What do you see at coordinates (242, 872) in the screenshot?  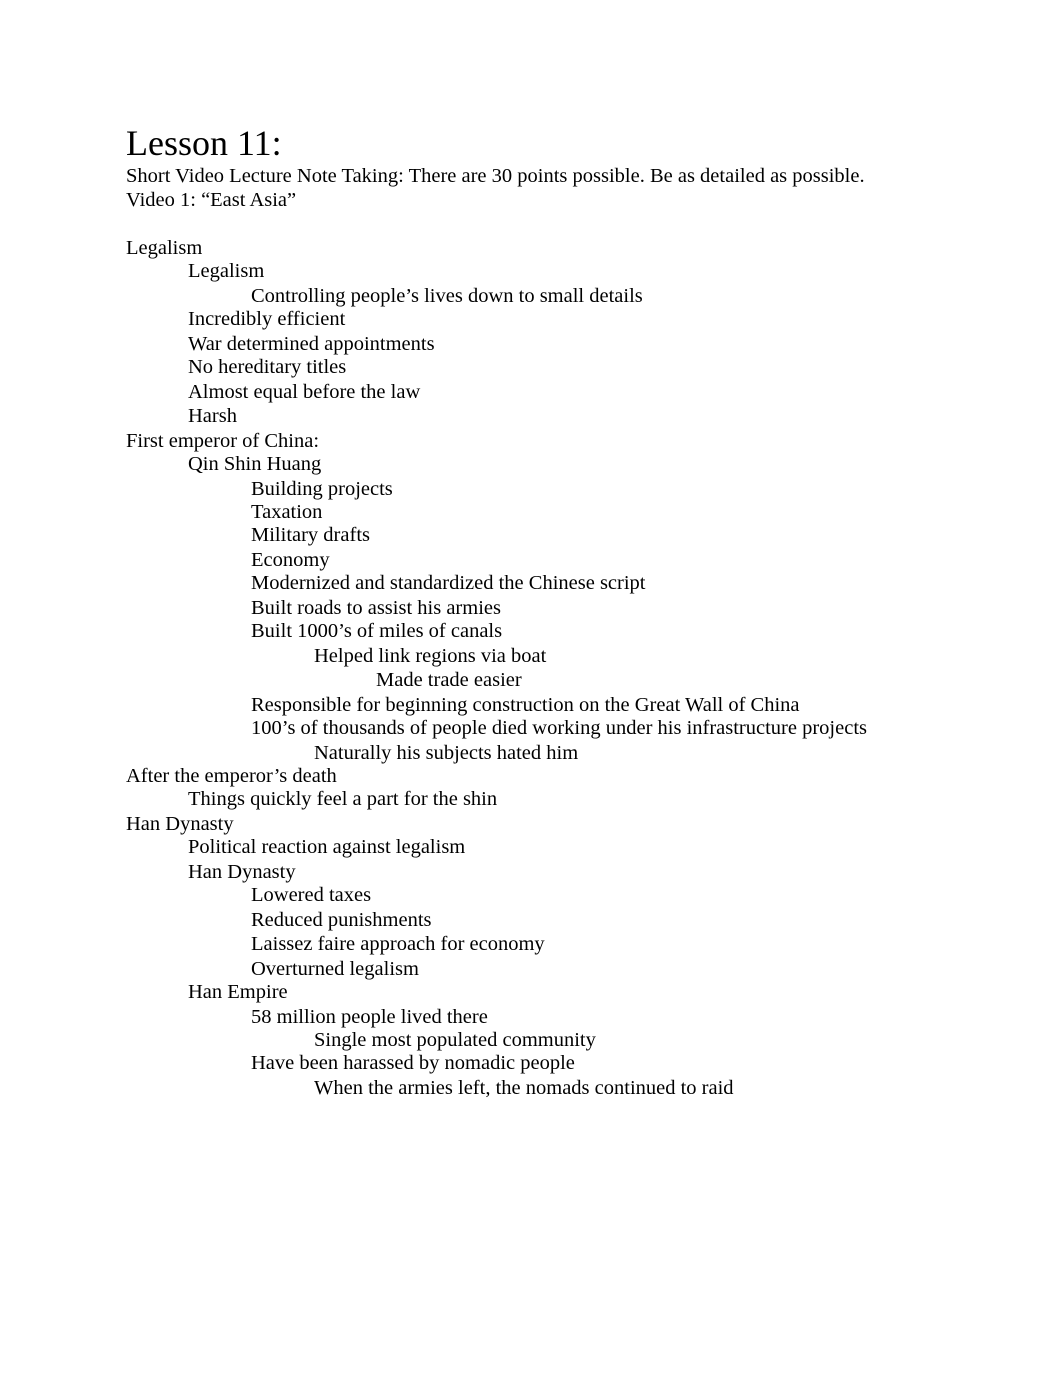 I see `note-line-level-1: Han Dynasty` at bounding box center [242, 872].